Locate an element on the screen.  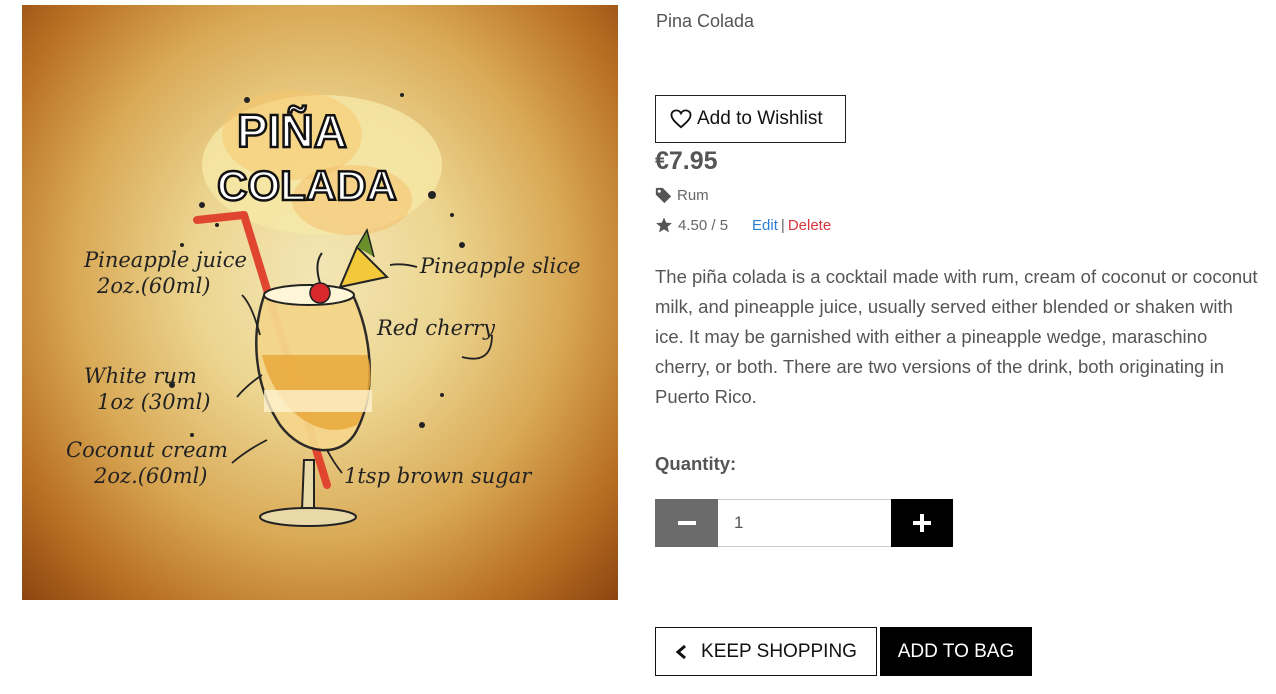
image-label-pineapple-slice: Pineapple slice is located at coordinates (499, 266).